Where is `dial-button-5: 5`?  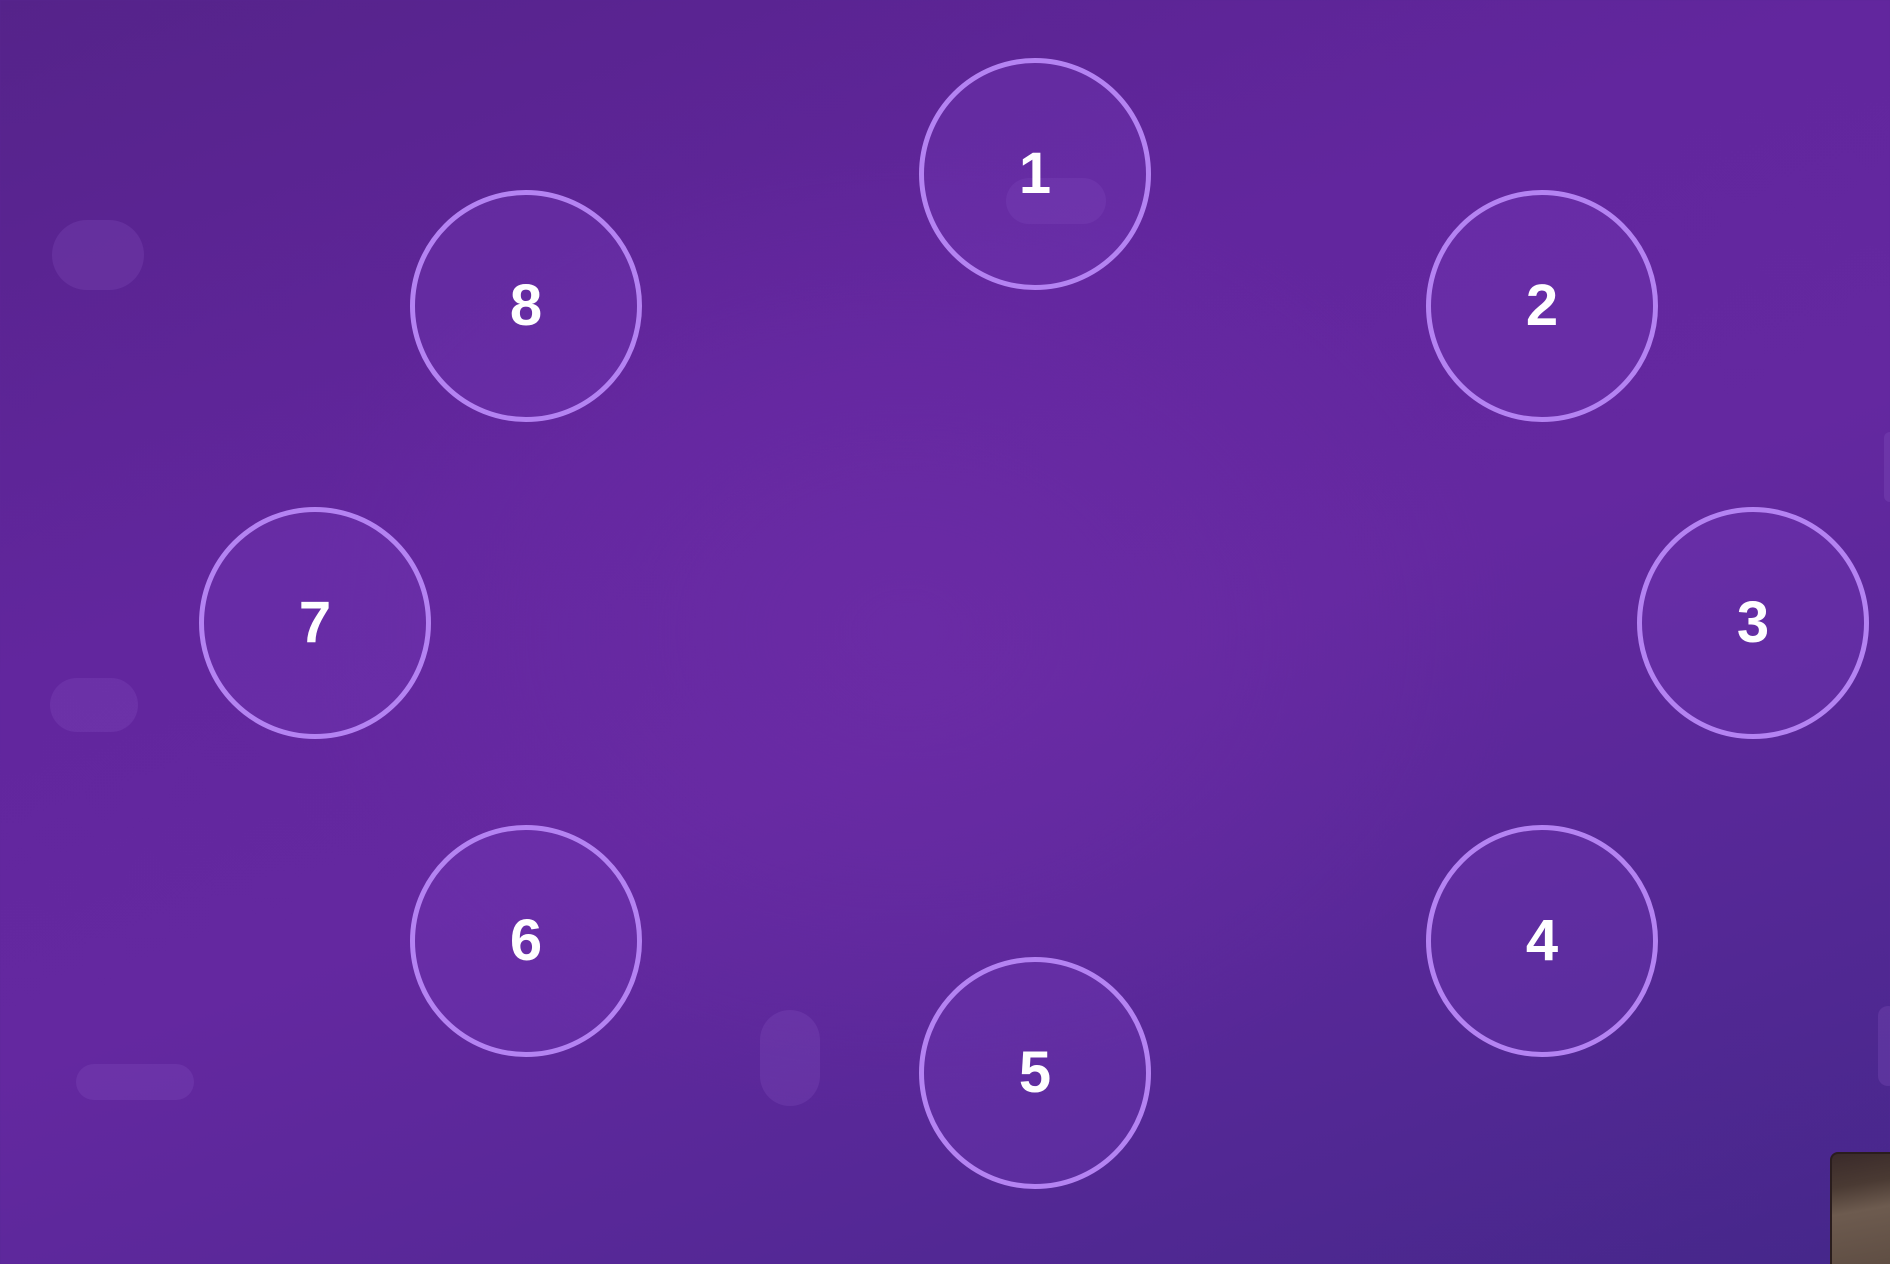 dial-button-5: 5 is located at coordinates (1035, 1073).